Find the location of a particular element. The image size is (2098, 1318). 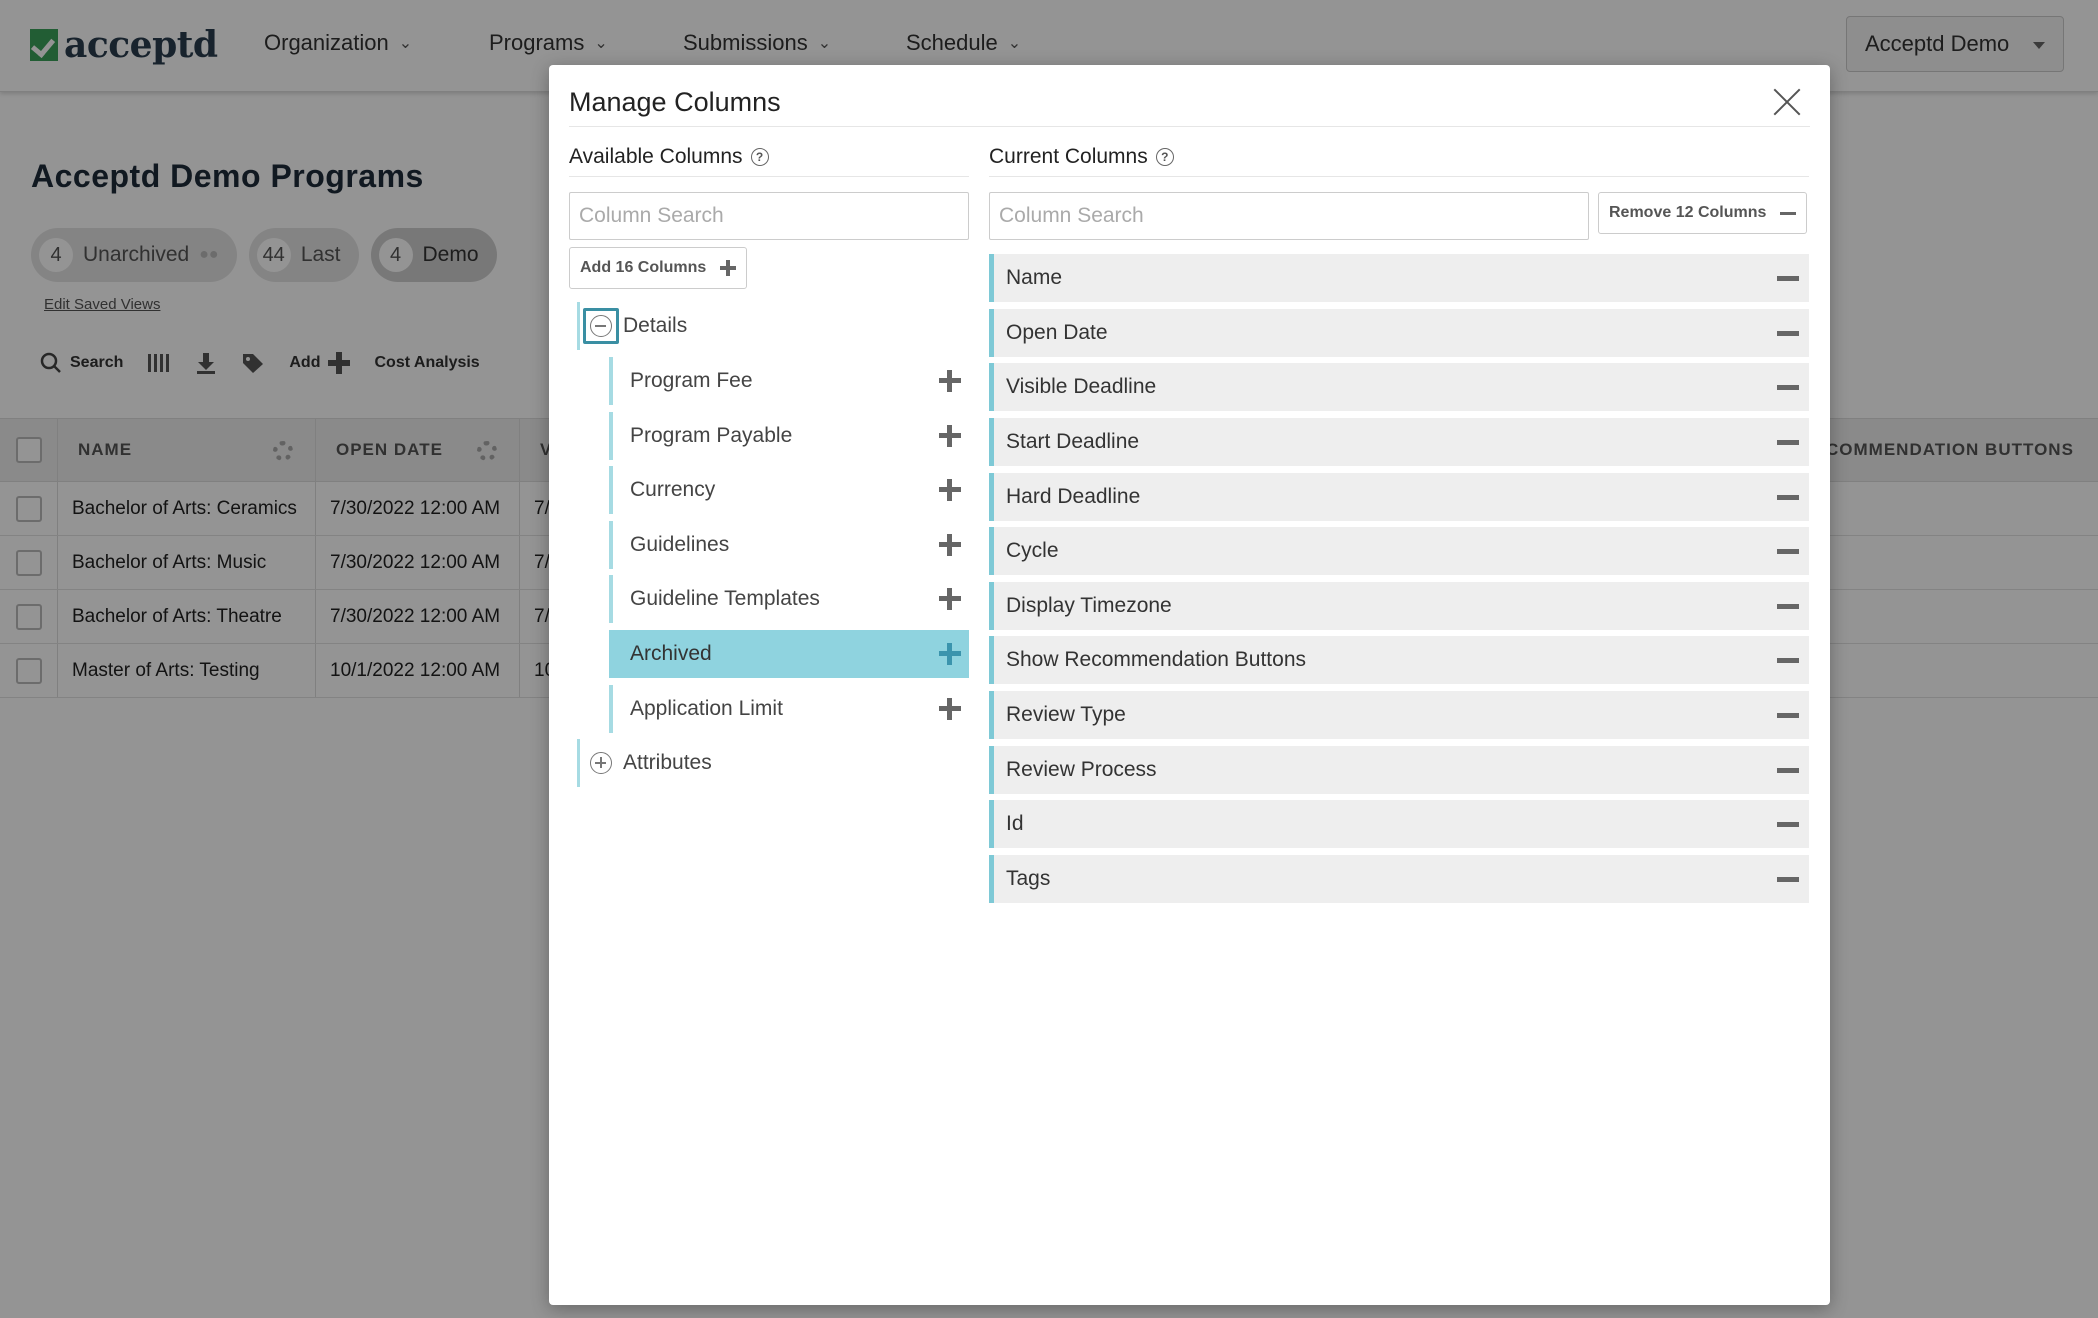

plus-icon is located at coordinates (728, 268).